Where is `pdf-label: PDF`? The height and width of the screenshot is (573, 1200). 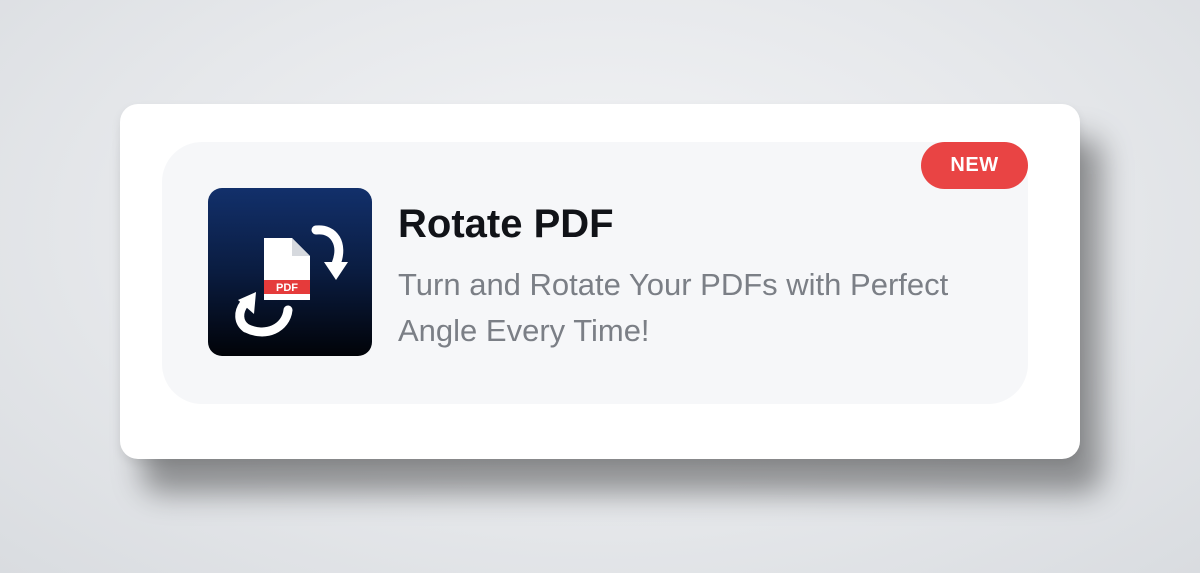
pdf-label: PDF is located at coordinates (287, 288).